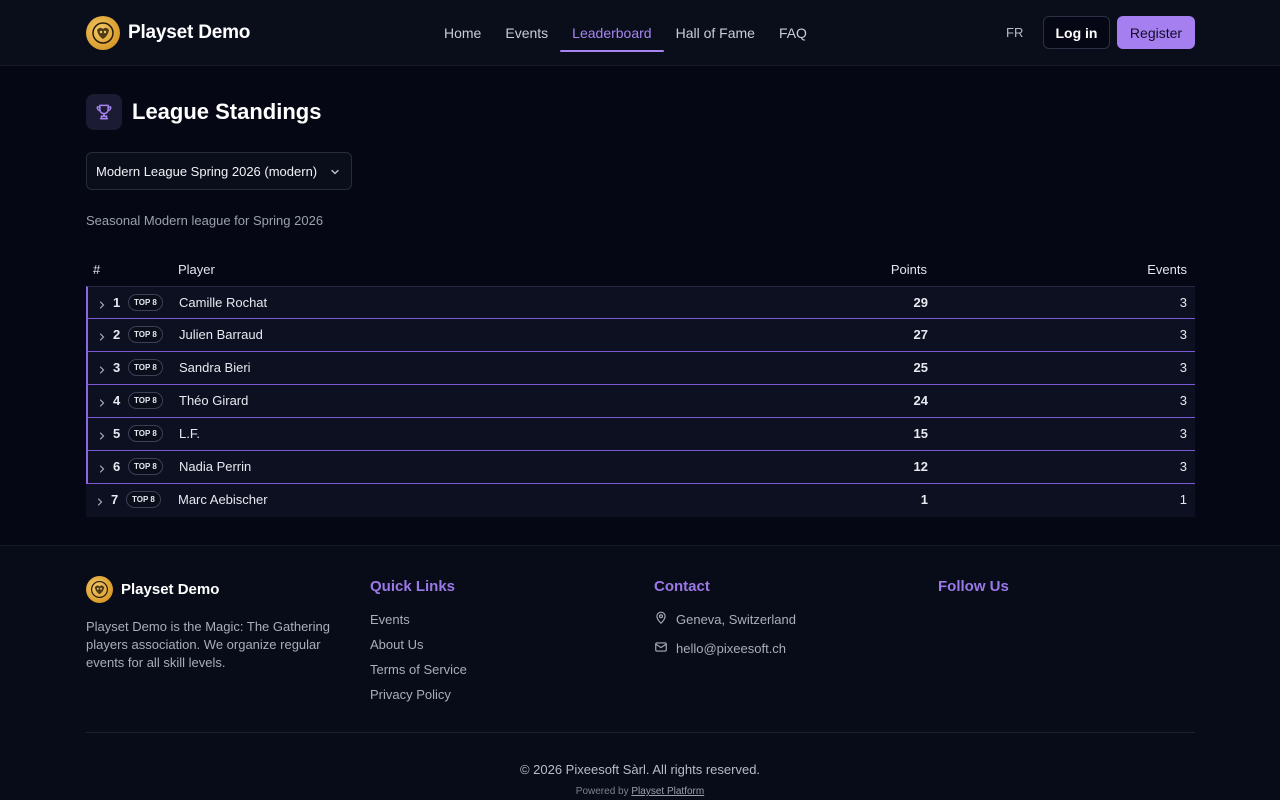 The height and width of the screenshot is (800, 1280). Describe the element at coordinates (640, 434) in the screenshot. I see `table-row: 5 TOP 8 L.F. 15 3` at that location.